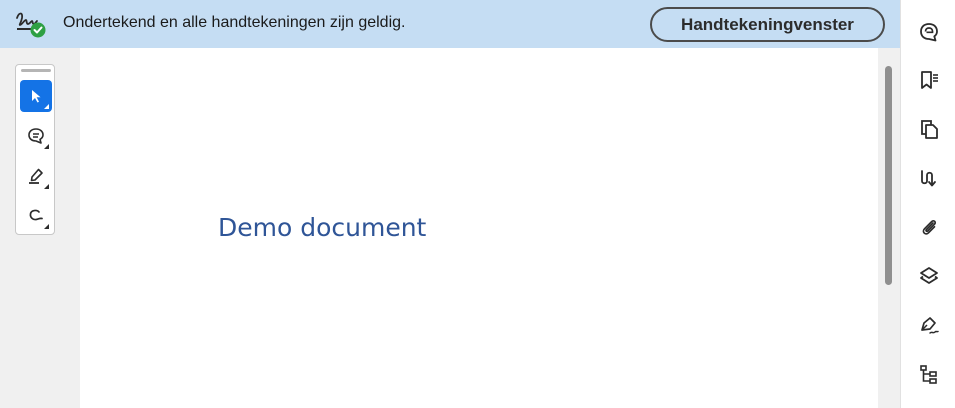 This screenshot has height=408, width=955. I want to click on bookmarks-icon, so click(929, 80).